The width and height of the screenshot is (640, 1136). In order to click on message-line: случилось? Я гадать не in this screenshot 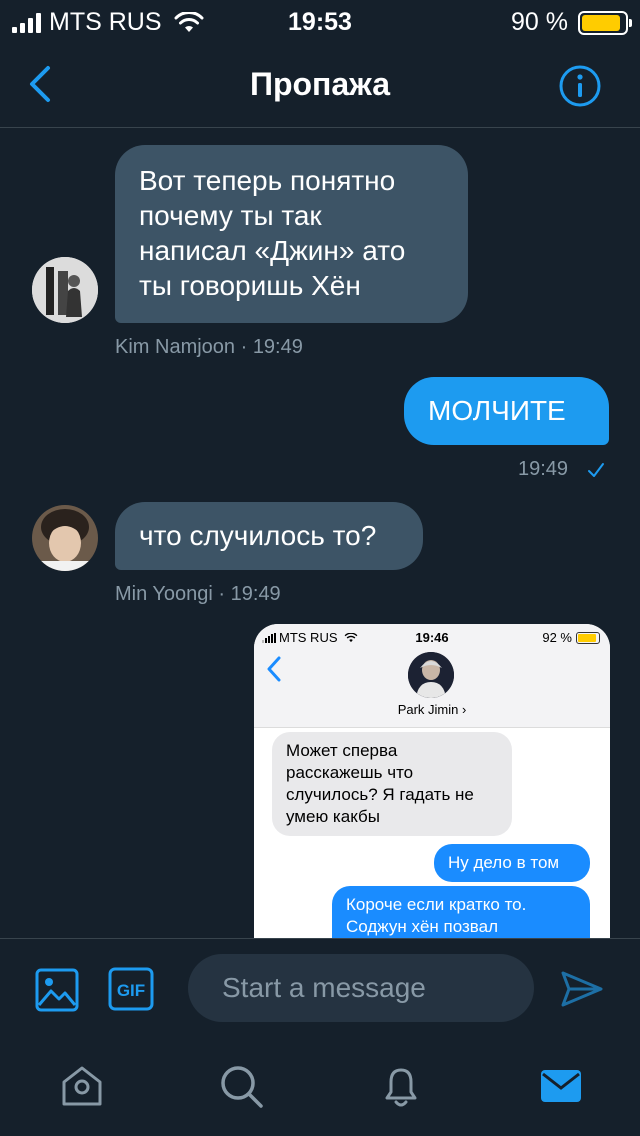, I will do `click(380, 794)`.